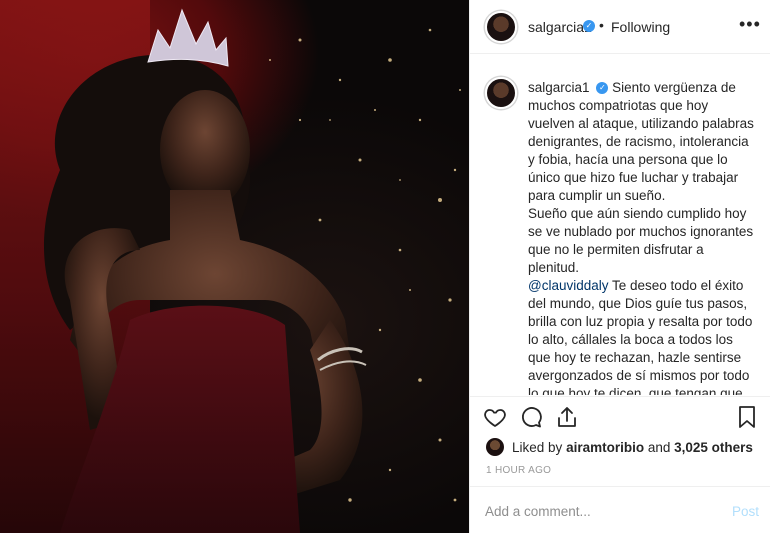 This screenshot has width=770, height=533. I want to click on action-bar, so click(620, 416).